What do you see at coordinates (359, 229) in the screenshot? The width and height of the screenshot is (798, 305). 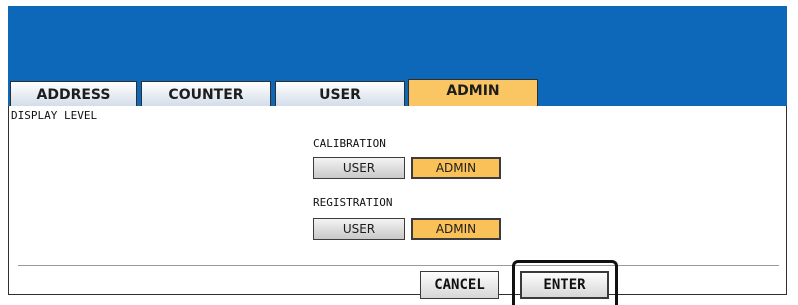 I see `registration-user-button: USER` at bounding box center [359, 229].